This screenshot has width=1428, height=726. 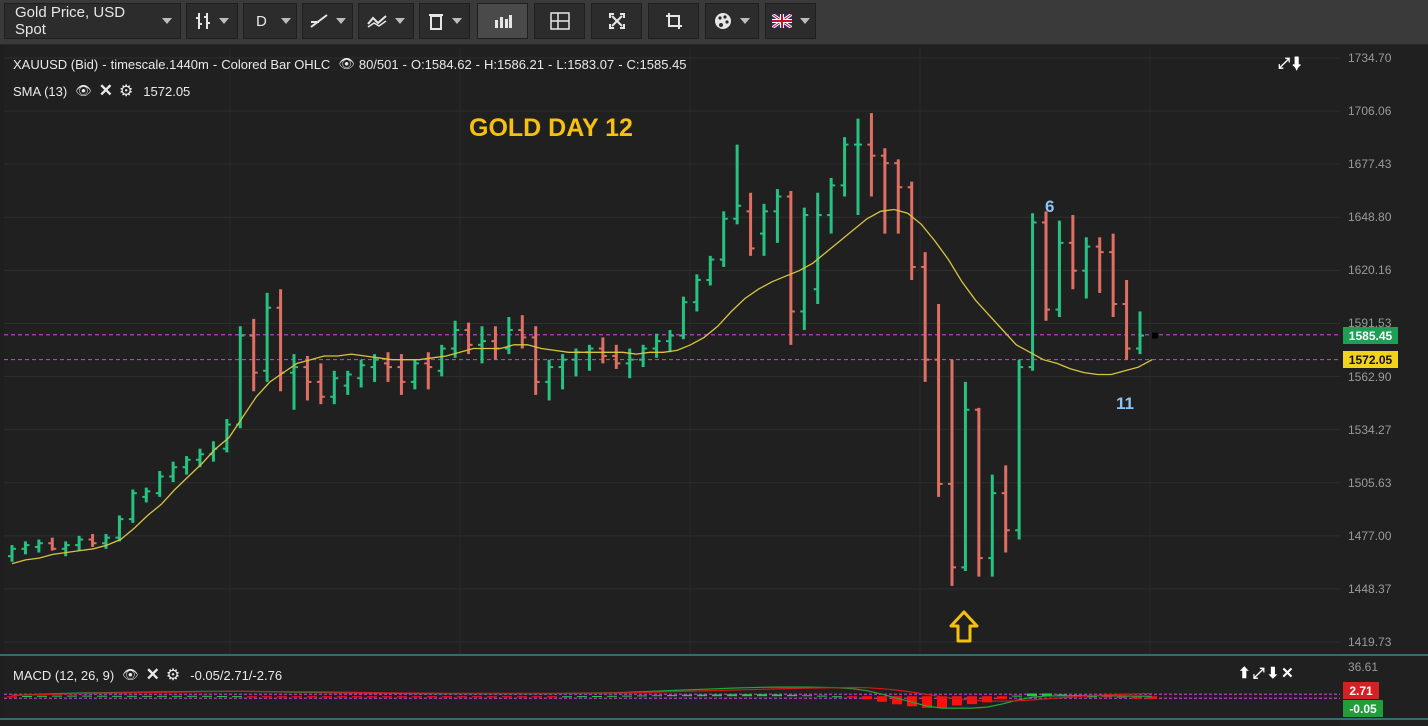 I want to click on layout-grid-icon, so click(x=559, y=21).